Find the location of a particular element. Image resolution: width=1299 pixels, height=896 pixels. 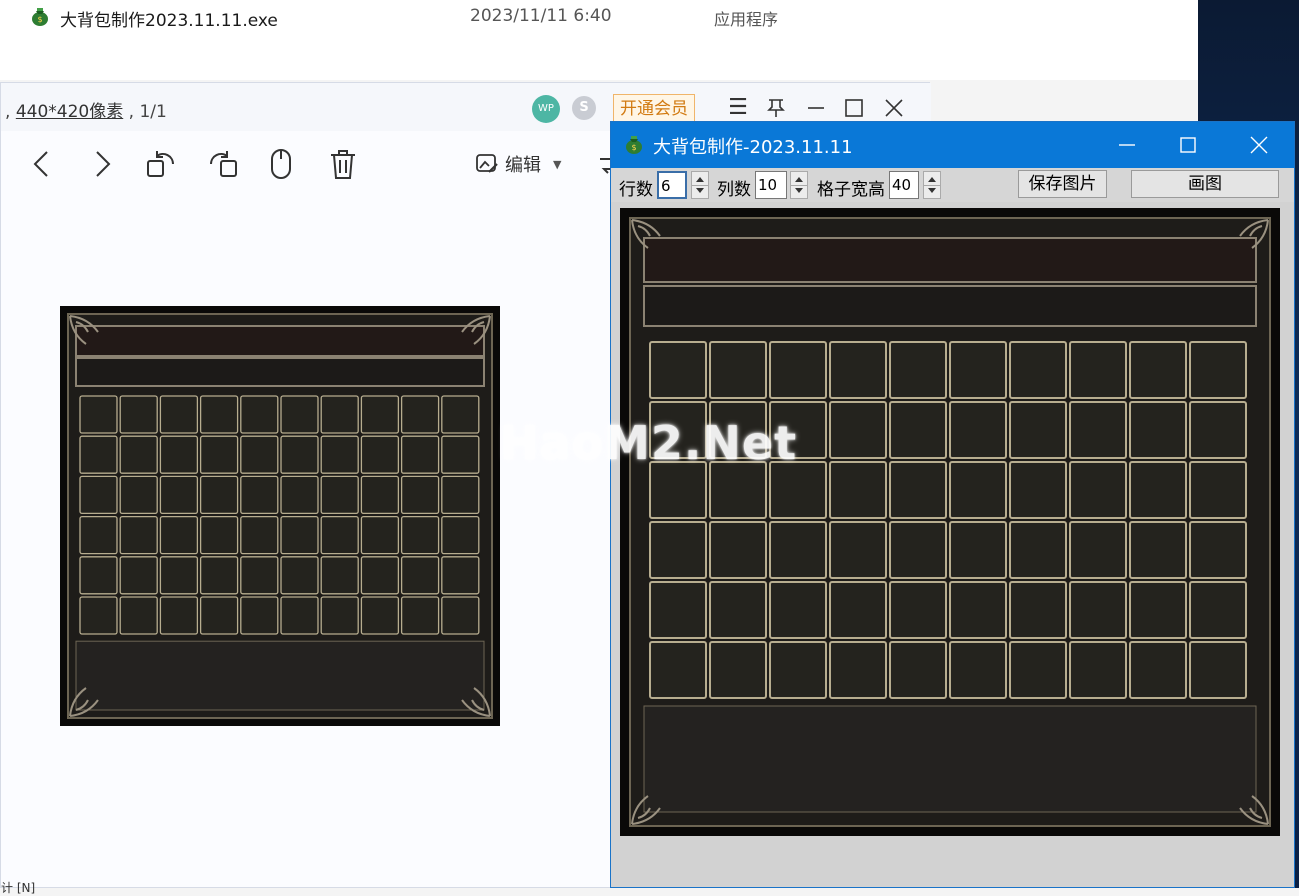

tool-titlebar: $ 大背包制作-2023.11.11 is located at coordinates (952, 145).